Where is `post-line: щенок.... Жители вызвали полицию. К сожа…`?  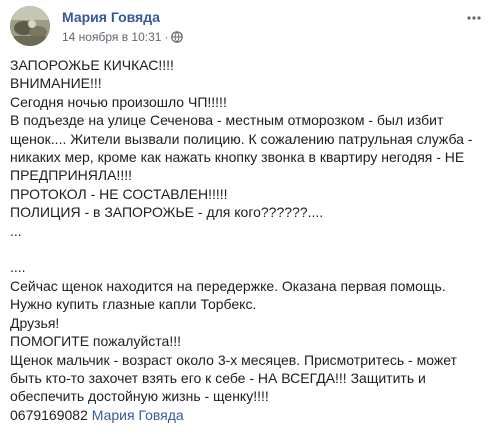
post-line: щенок.... Жители вызвали полицию. К сожа… is located at coordinates (241, 138).